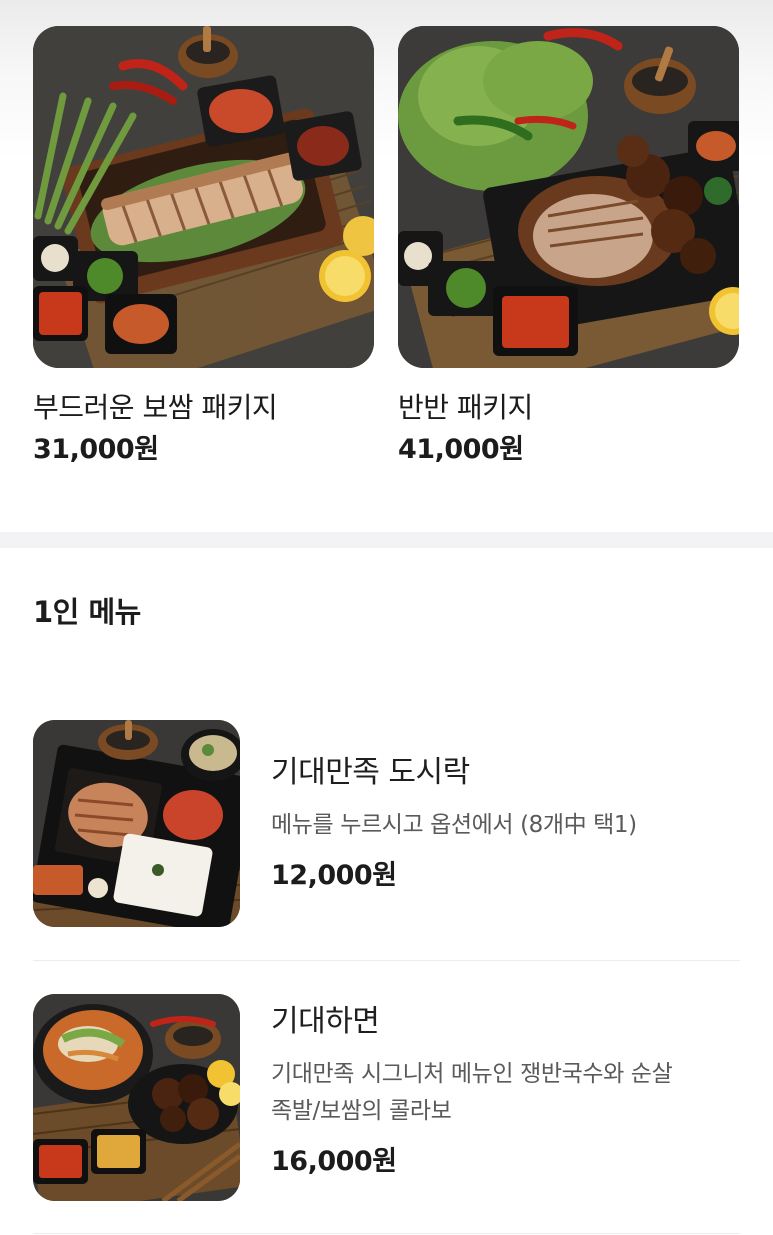 The width and height of the screenshot is (773, 1235). What do you see at coordinates (96, 449) in the screenshot?
I see `package-price: 31,000원` at bounding box center [96, 449].